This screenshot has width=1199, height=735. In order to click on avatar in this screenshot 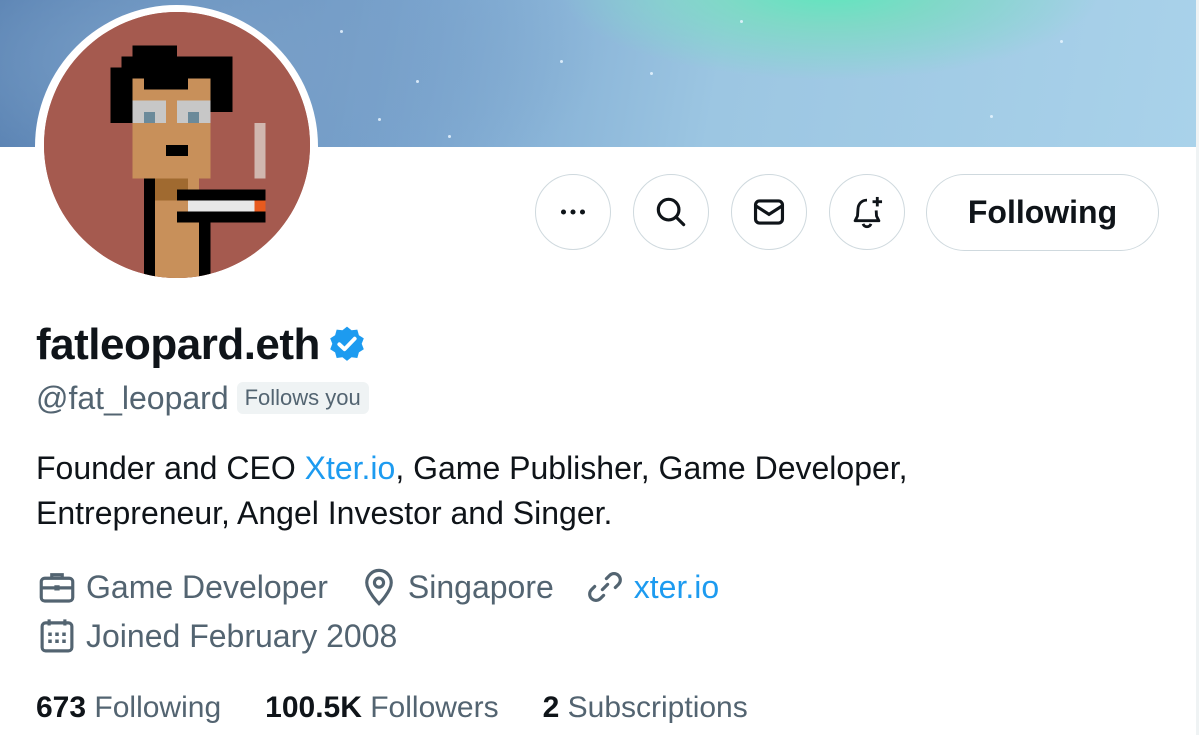, I will do `click(177, 145)`.